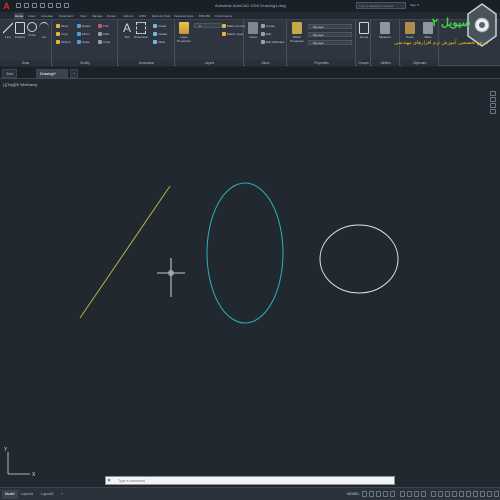 This screenshot has width=500, height=500. Describe the element at coordinates (433, 494) in the screenshot. I see `annotation-scale-icon` at that location.